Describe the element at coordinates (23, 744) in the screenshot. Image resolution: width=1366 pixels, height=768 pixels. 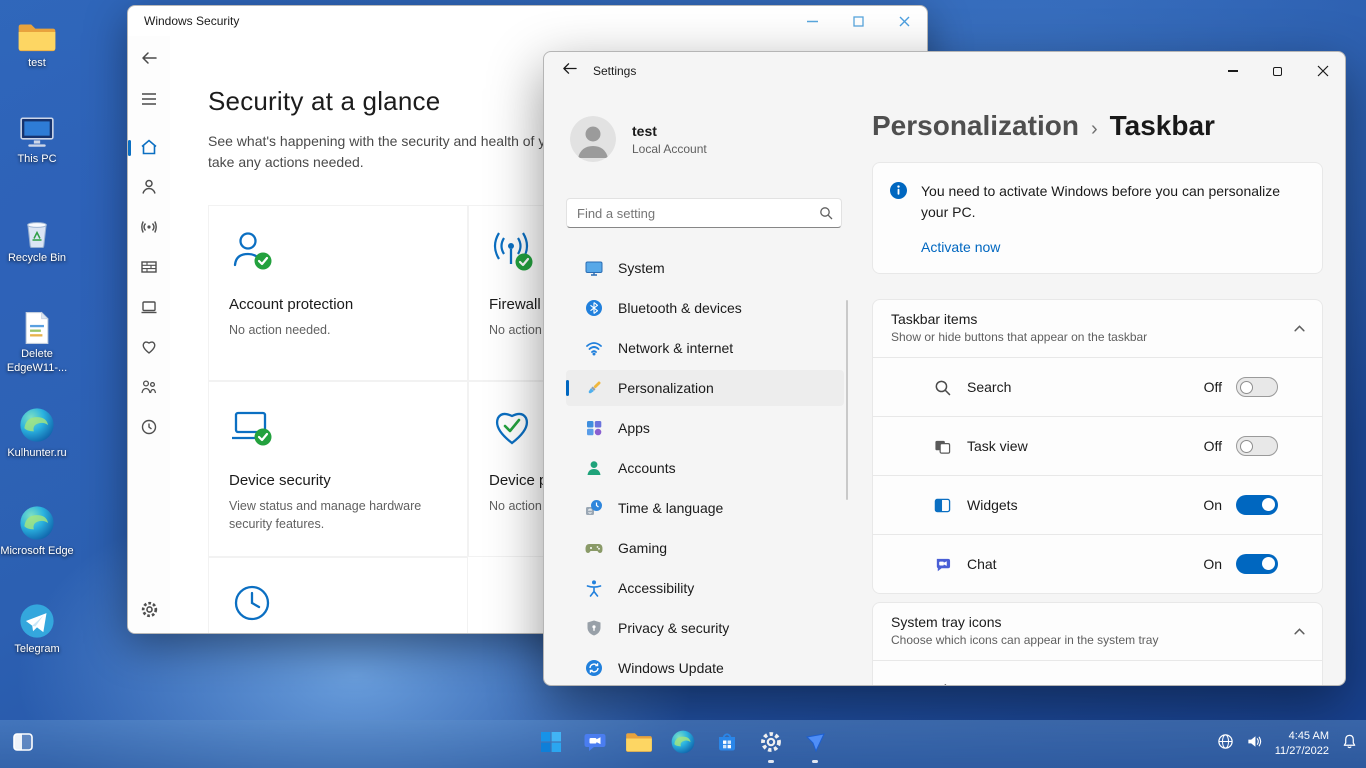
I see `taskbar-widgets-button` at that location.